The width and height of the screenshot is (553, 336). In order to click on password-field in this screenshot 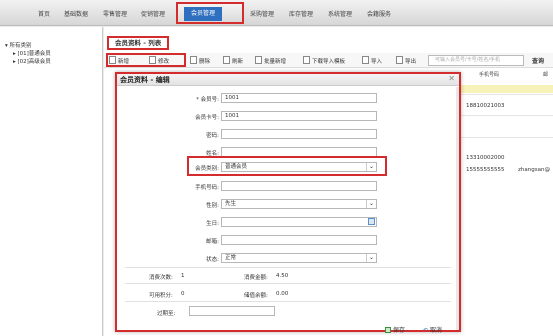, I will do `click(299, 134)`.